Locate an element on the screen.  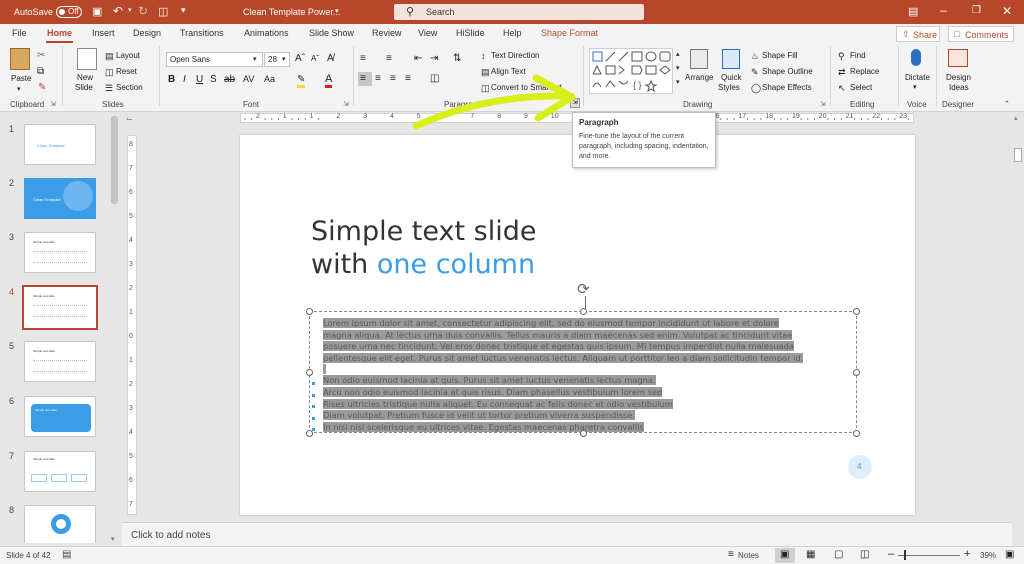
arrange-label: Arrange is located at coordinates (699, 77).